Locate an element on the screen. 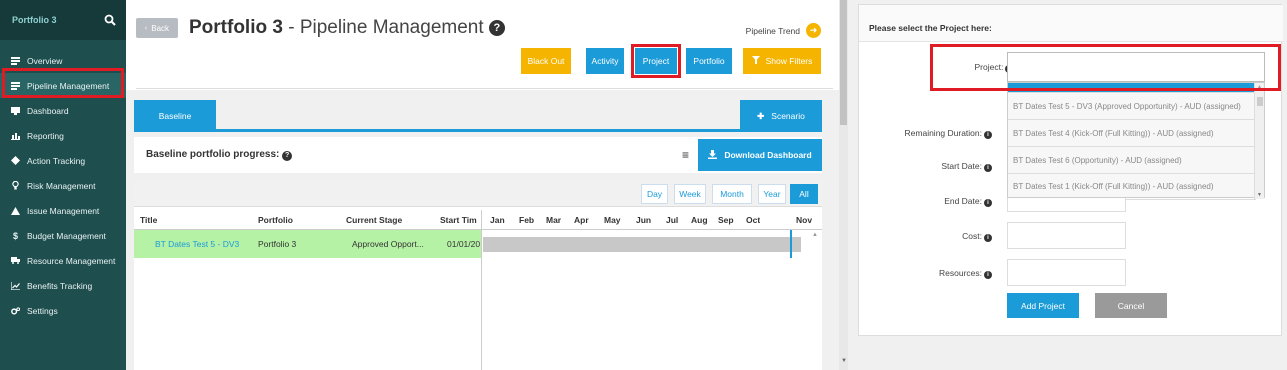 The image size is (1287, 370). page-title-section: - Pipeline Management is located at coordinates (385, 27).